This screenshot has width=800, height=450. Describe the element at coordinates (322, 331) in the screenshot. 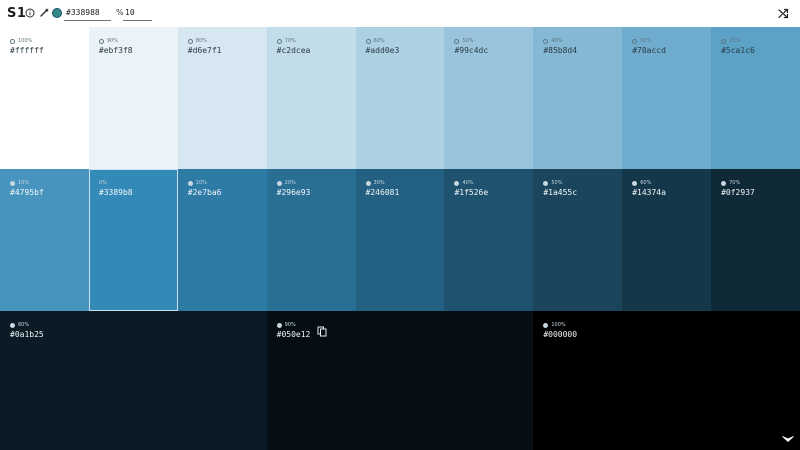

I see `copy-icon` at that location.